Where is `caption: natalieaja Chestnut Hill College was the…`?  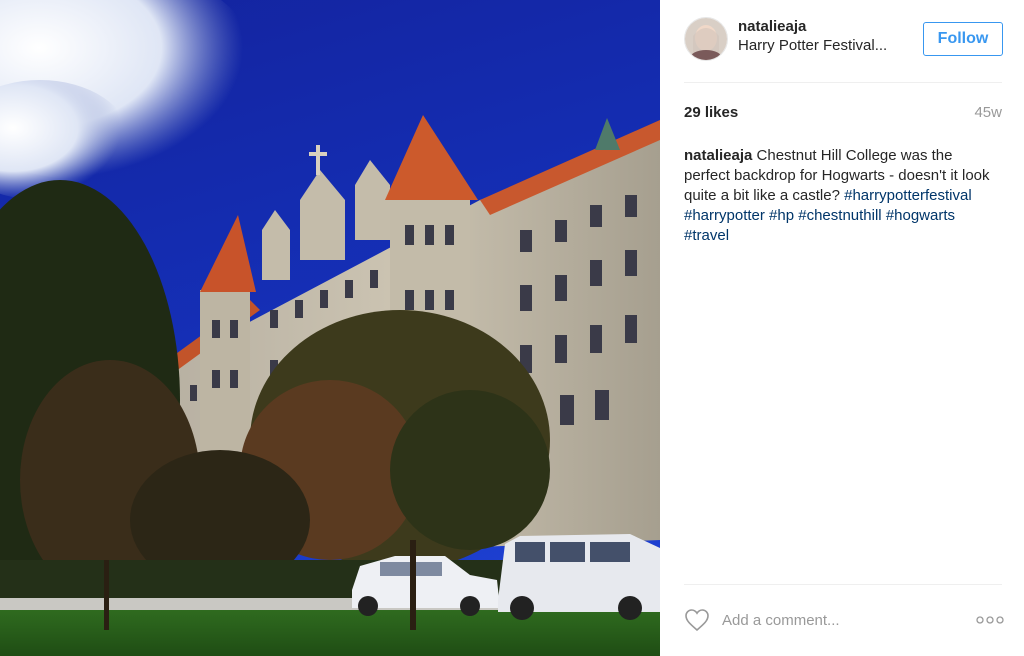
caption: natalieaja Chestnut Hill College was the… is located at coordinates (839, 196).